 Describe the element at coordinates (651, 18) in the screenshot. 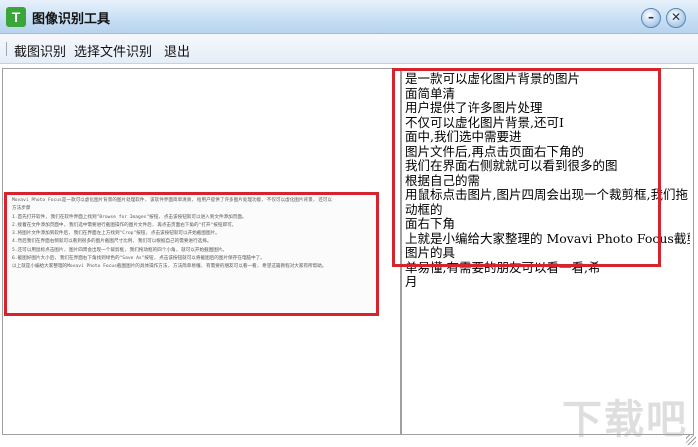

I see `minimize-button: –` at that location.